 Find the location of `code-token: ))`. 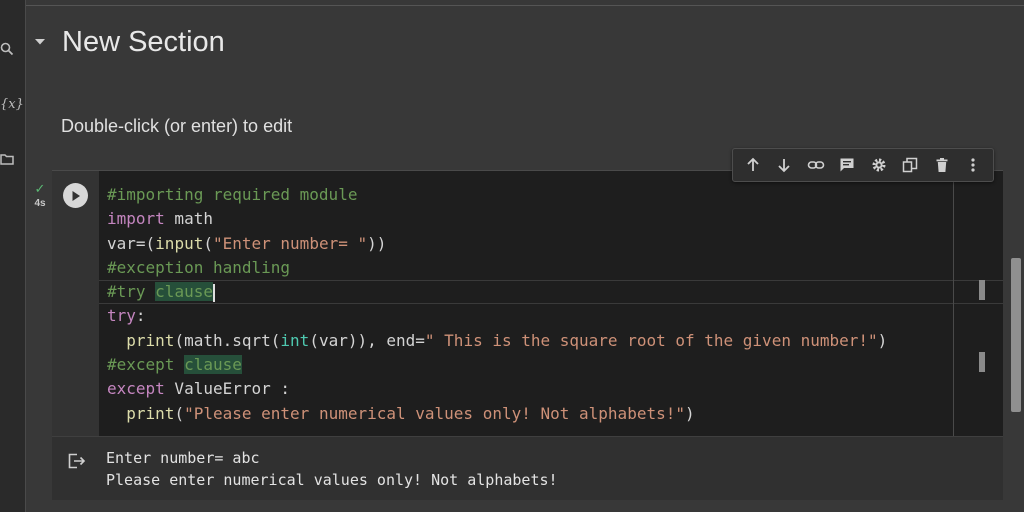

code-token: )) is located at coordinates (377, 243).